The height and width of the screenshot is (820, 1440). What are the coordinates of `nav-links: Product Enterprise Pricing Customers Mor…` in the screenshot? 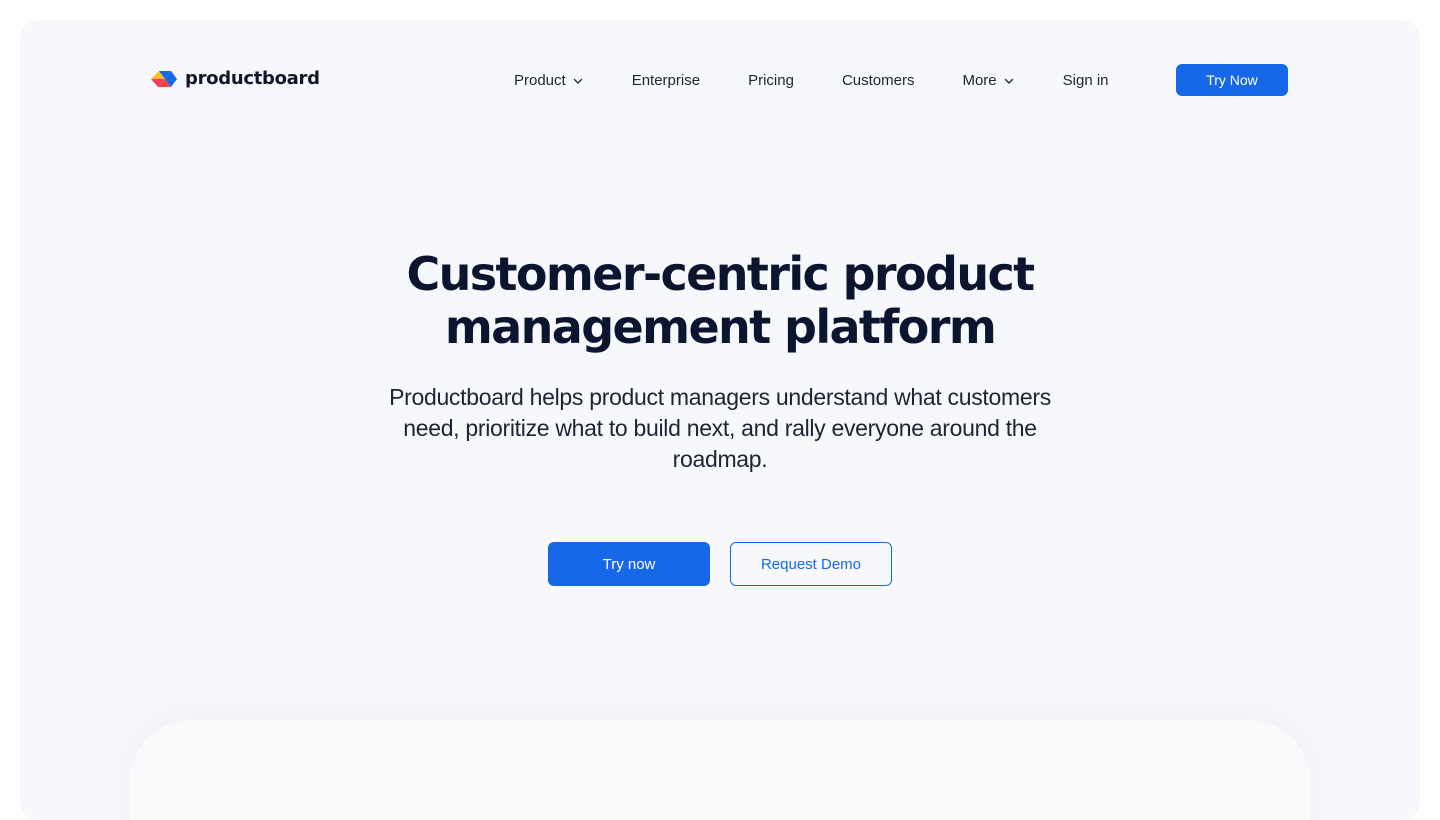 It's located at (799, 80).